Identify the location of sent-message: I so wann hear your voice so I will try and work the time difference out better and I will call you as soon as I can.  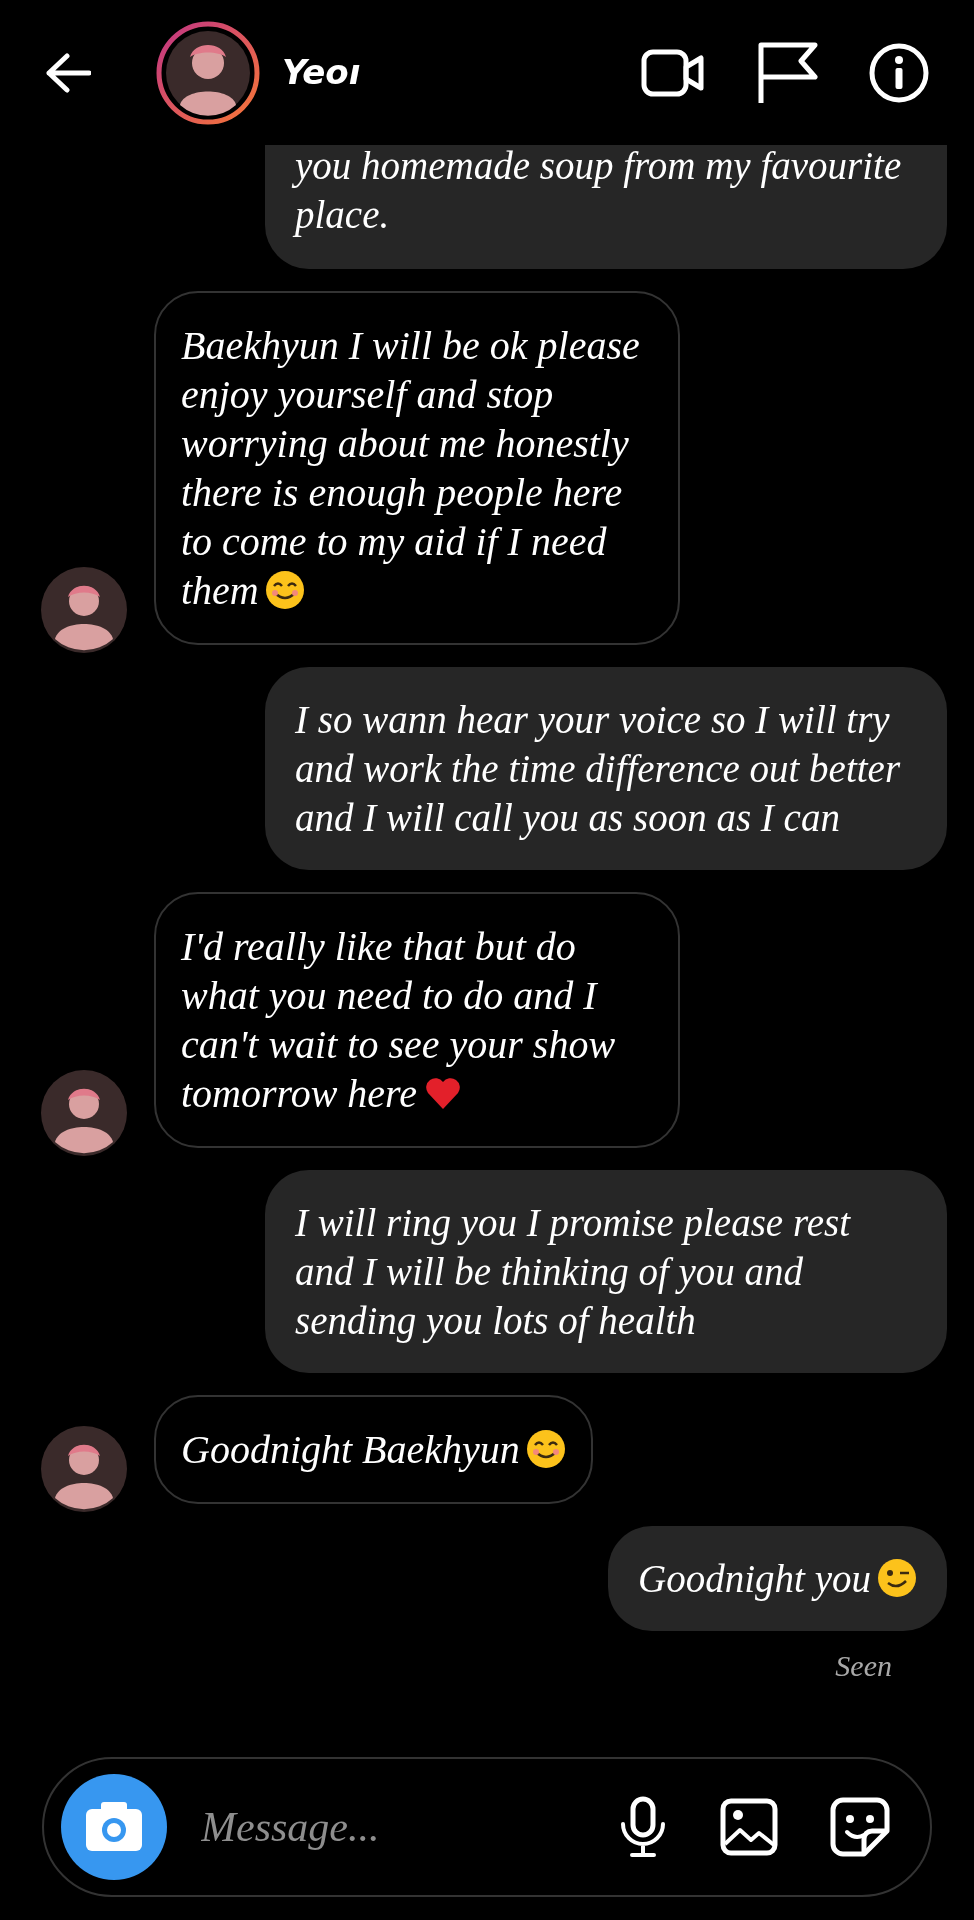
(606, 768).